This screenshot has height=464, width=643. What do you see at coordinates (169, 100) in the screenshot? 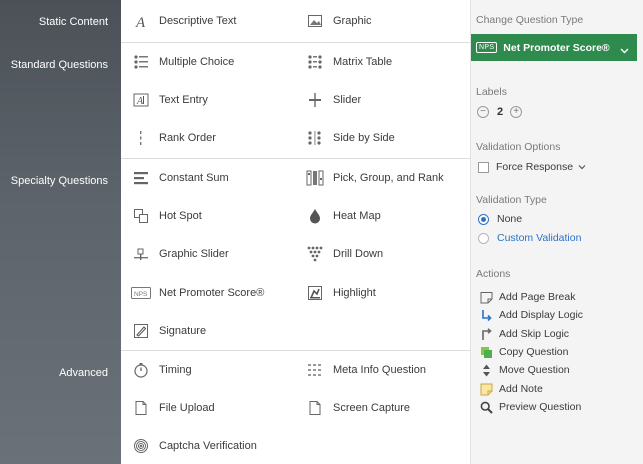
I see `qtype-text-entry: A Text Entry` at bounding box center [169, 100].